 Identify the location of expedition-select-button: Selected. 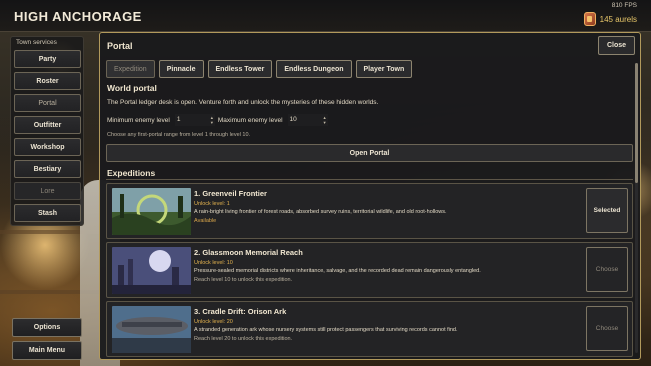
(607, 210).